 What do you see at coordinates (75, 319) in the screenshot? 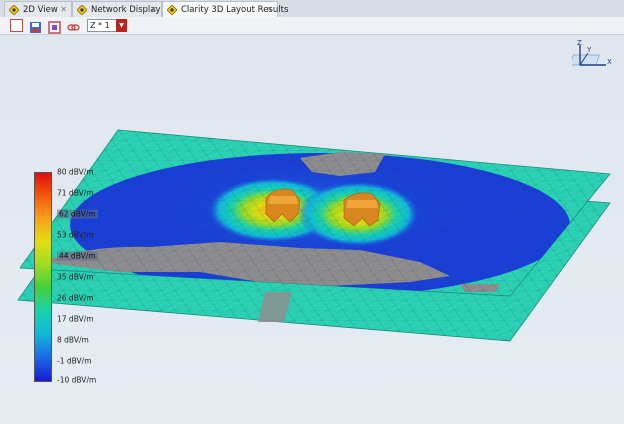
I see `legend-label: 17 dBV/m` at bounding box center [75, 319].